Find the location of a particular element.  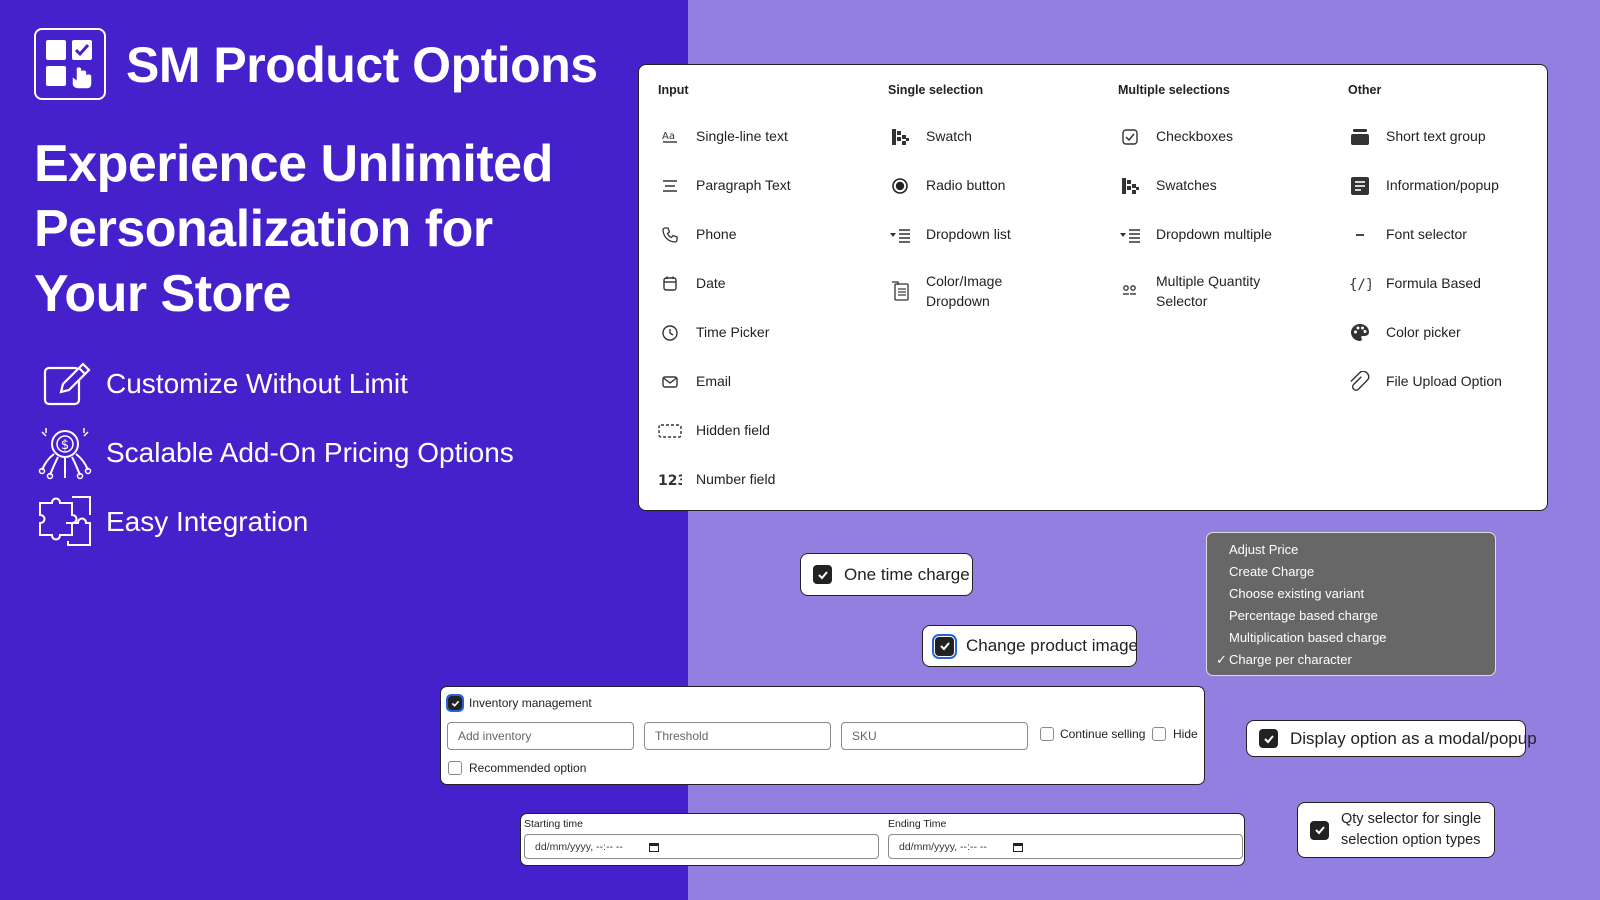

paragraph-icon is located at coordinates (670, 186).